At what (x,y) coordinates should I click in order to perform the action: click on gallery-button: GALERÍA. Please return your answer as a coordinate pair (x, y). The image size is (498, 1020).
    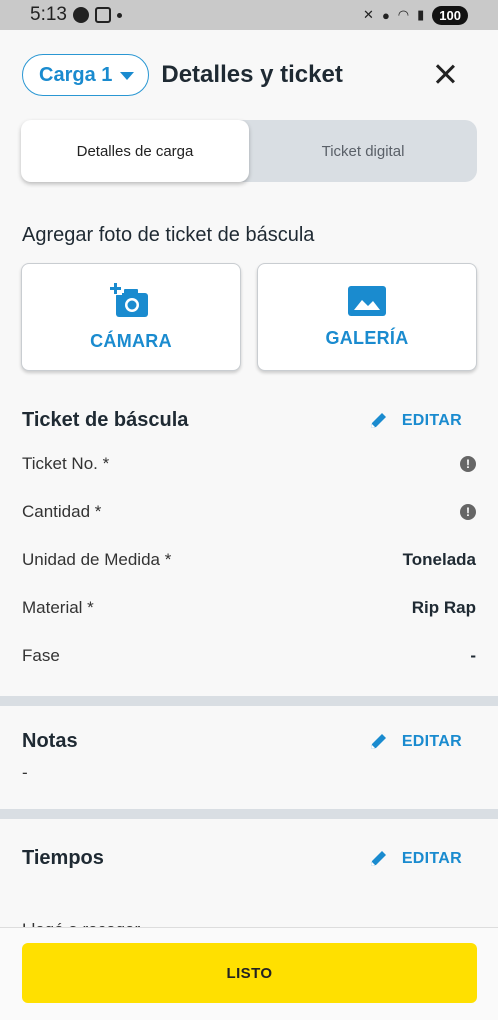
    Looking at the image, I should click on (367, 317).